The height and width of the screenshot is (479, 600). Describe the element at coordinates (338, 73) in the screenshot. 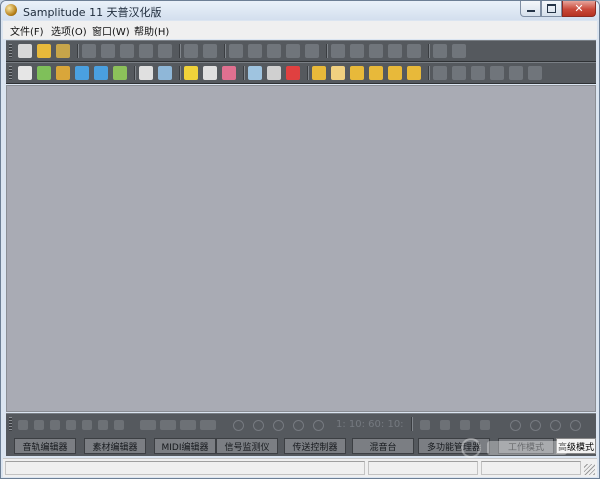

I see `waveform-icon` at that location.